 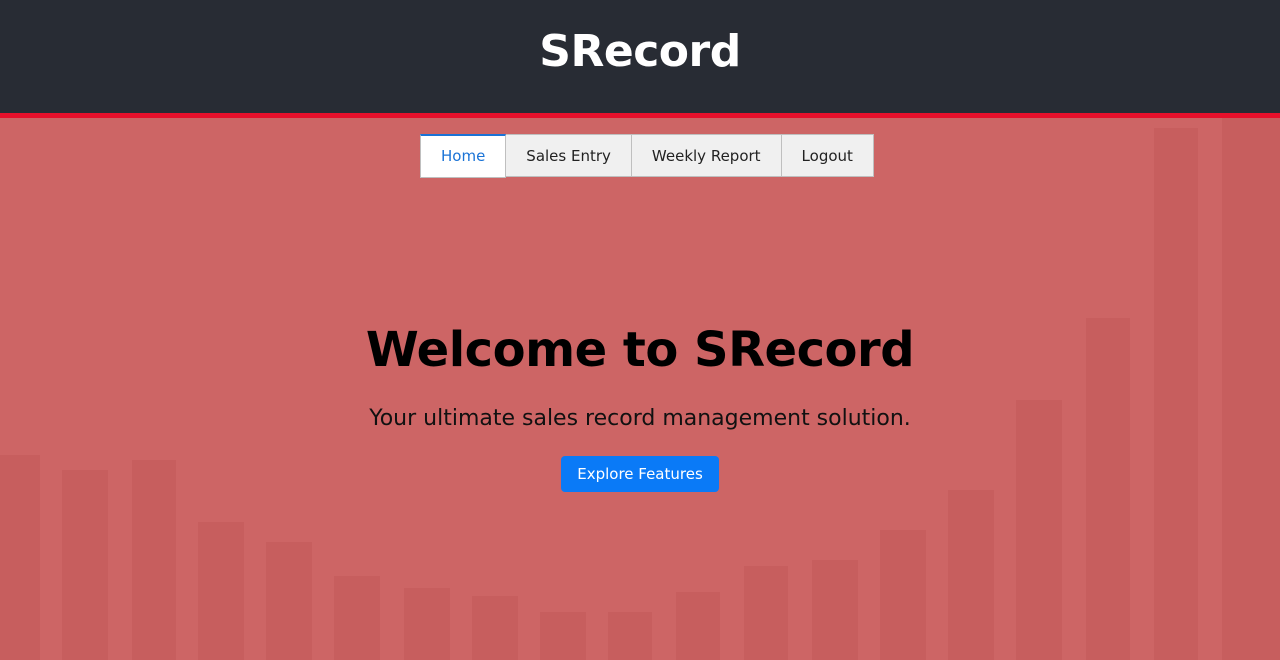 What do you see at coordinates (569, 155) in the screenshot?
I see `tab-sales-entry: Sales Entry` at bounding box center [569, 155].